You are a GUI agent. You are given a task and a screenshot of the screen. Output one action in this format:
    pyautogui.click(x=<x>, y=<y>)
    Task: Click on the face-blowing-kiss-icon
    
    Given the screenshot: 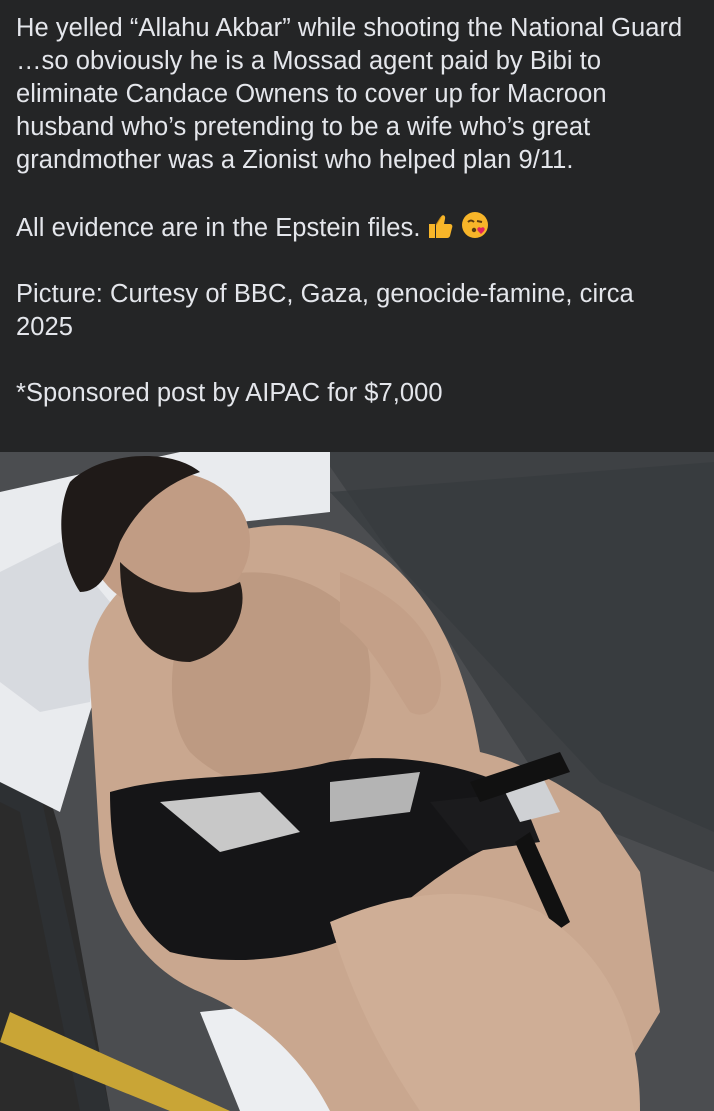 What is the action you would take?
    pyautogui.click(x=475, y=225)
    